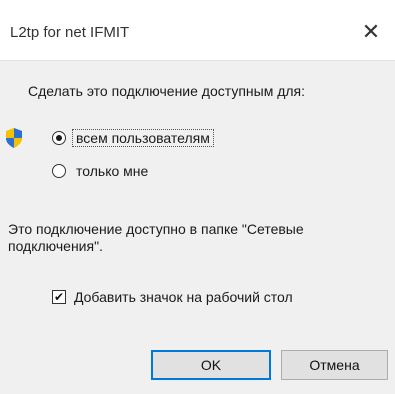 The width and height of the screenshot is (395, 394). I want to click on close-icon: ✕, so click(371, 31).